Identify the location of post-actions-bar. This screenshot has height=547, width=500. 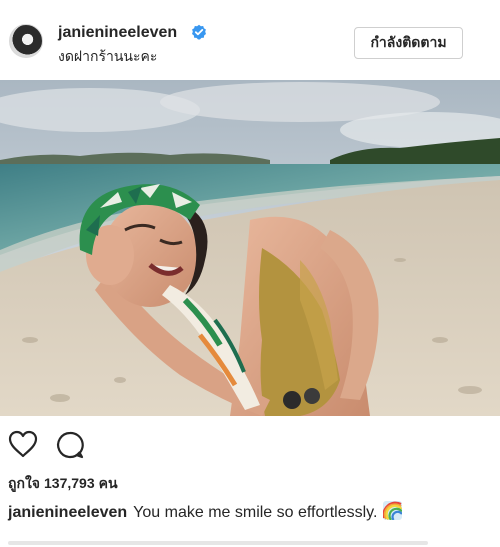
(250, 441).